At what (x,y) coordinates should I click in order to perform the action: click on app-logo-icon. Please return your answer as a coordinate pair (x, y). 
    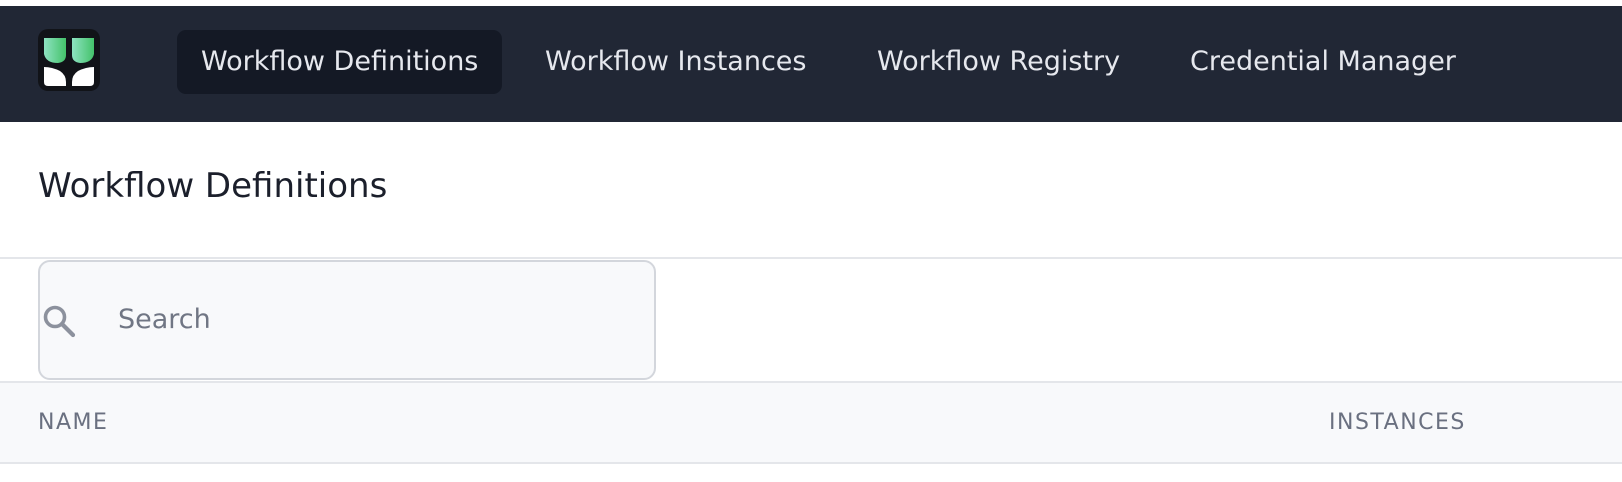
    Looking at the image, I should click on (69, 60).